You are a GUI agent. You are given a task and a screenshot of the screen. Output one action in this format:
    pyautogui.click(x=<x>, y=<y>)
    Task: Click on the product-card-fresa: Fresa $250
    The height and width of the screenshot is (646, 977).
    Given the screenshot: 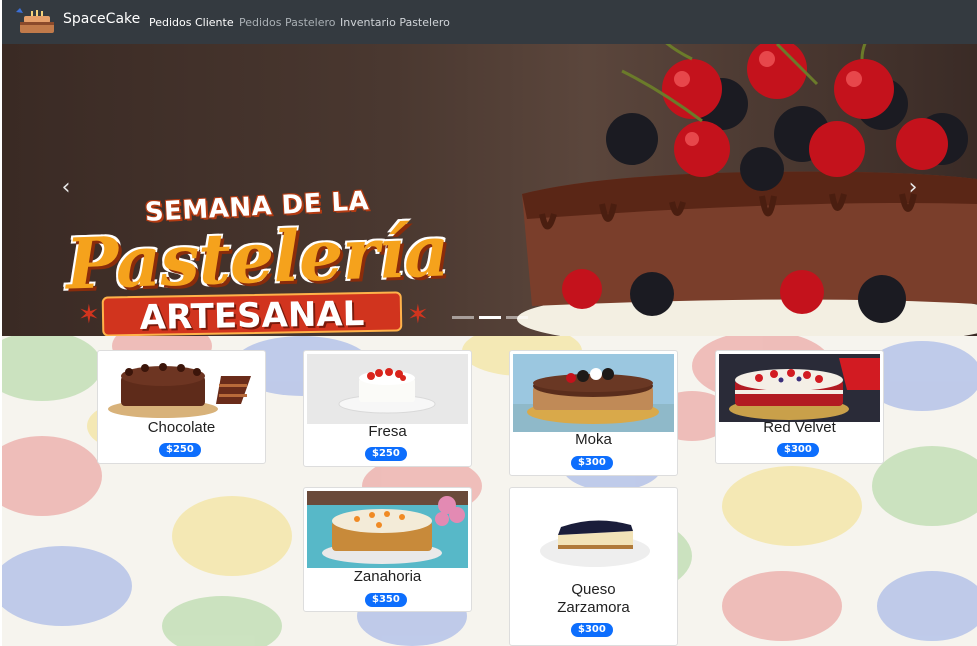 What is the action you would take?
    pyautogui.click(x=387, y=408)
    